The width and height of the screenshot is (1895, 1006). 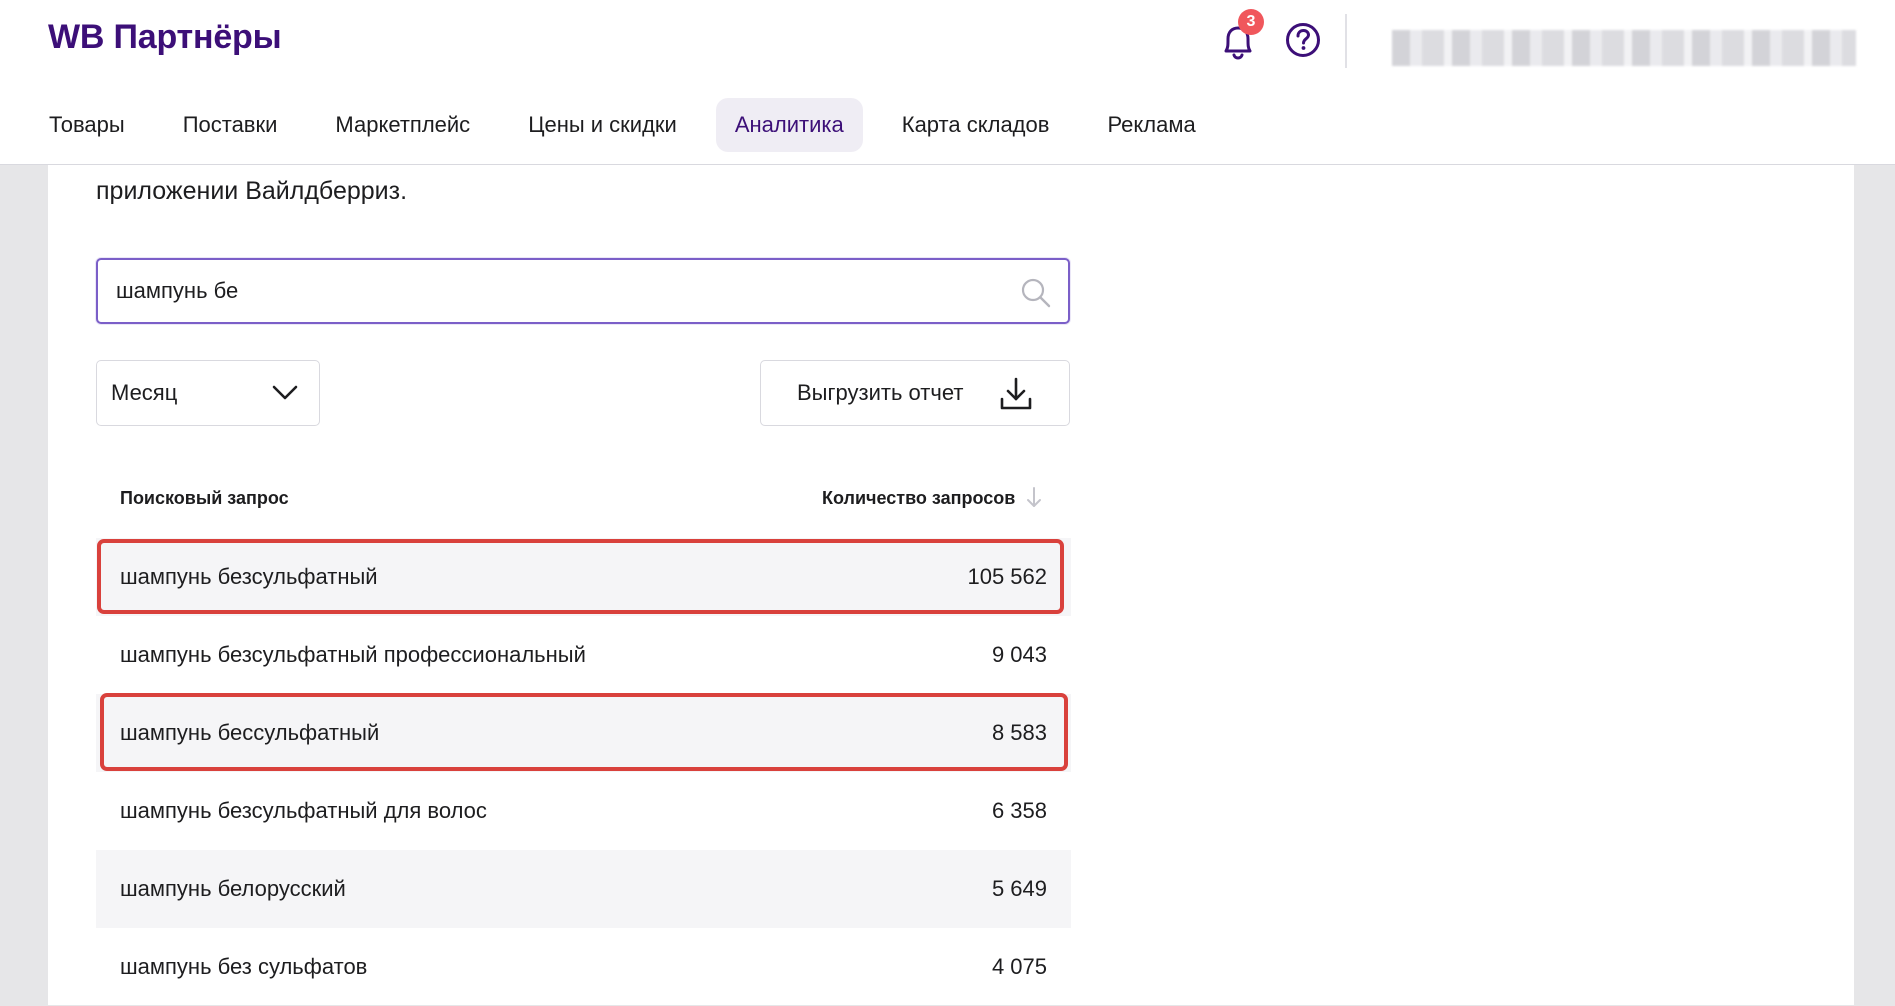 I want to click on table-row: шампунь белорусский 5 649, so click(x=583, y=889).